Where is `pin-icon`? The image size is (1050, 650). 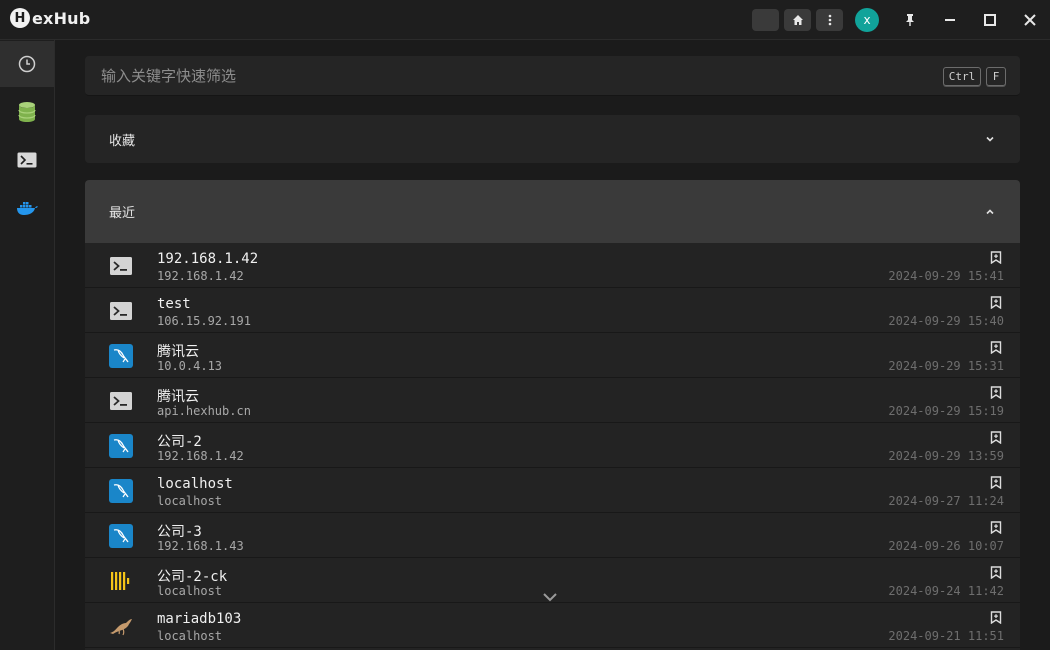 pin-icon is located at coordinates (910, 20).